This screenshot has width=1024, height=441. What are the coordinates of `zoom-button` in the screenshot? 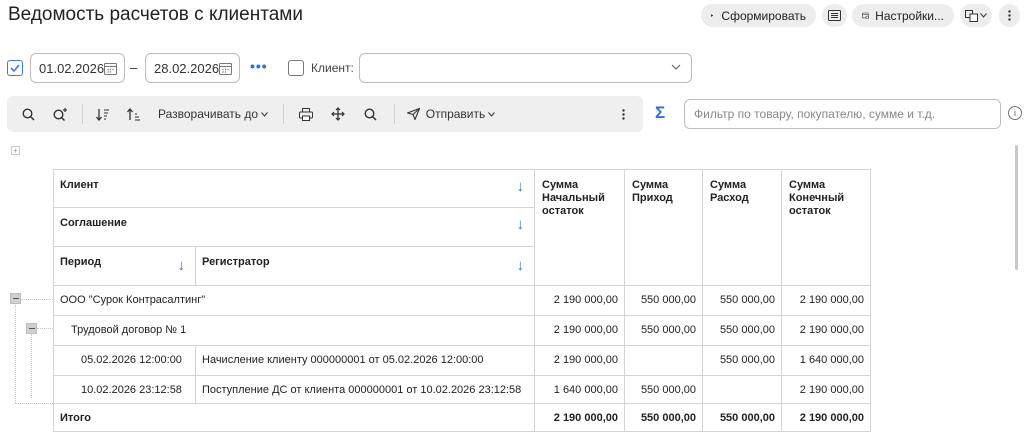 It's located at (370, 114).